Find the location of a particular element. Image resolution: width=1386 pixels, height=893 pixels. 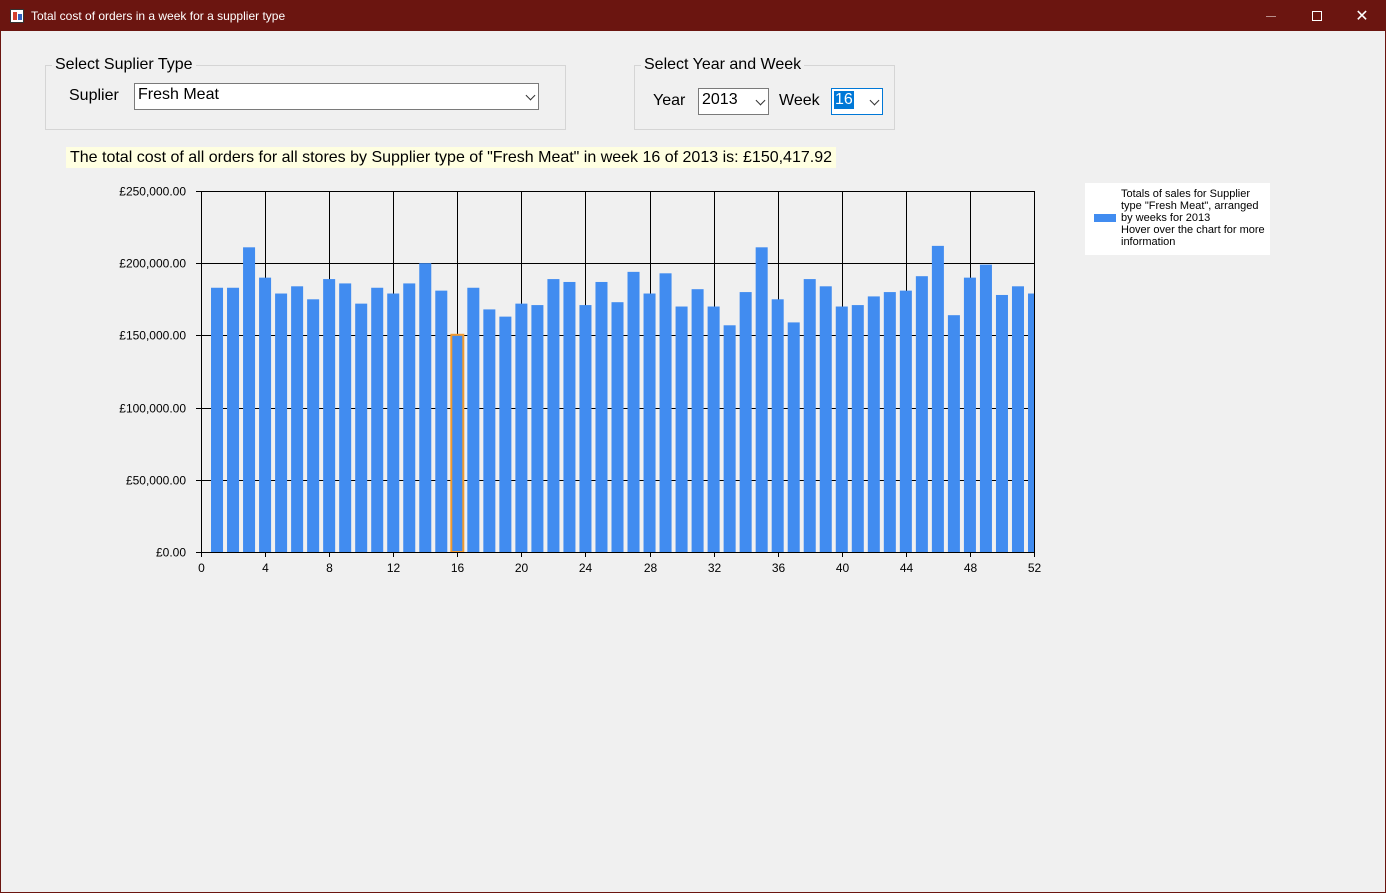

x-tick-label: 28 is located at coordinates (651, 568).